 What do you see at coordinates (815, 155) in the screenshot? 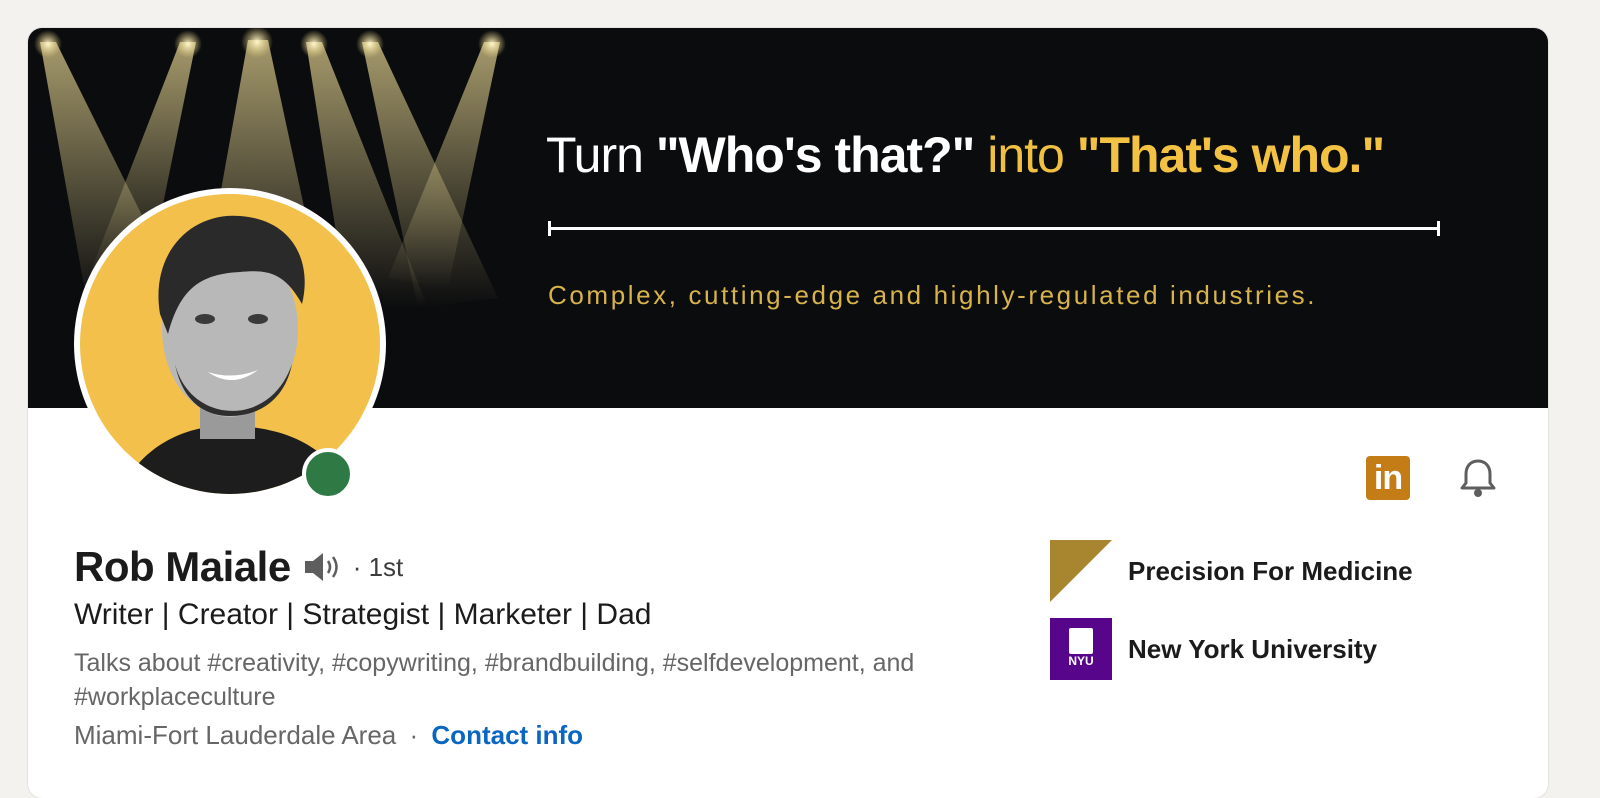
I see `banner-headline-whos-that: "Who's that?"` at bounding box center [815, 155].